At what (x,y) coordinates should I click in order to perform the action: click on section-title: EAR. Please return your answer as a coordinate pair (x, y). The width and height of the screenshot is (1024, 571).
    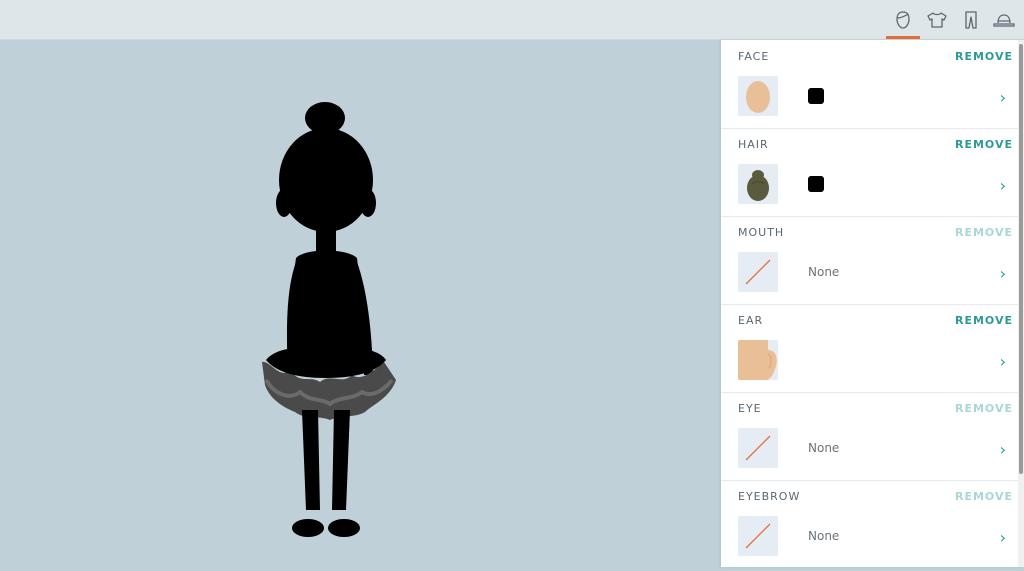
    Looking at the image, I should click on (751, 320).